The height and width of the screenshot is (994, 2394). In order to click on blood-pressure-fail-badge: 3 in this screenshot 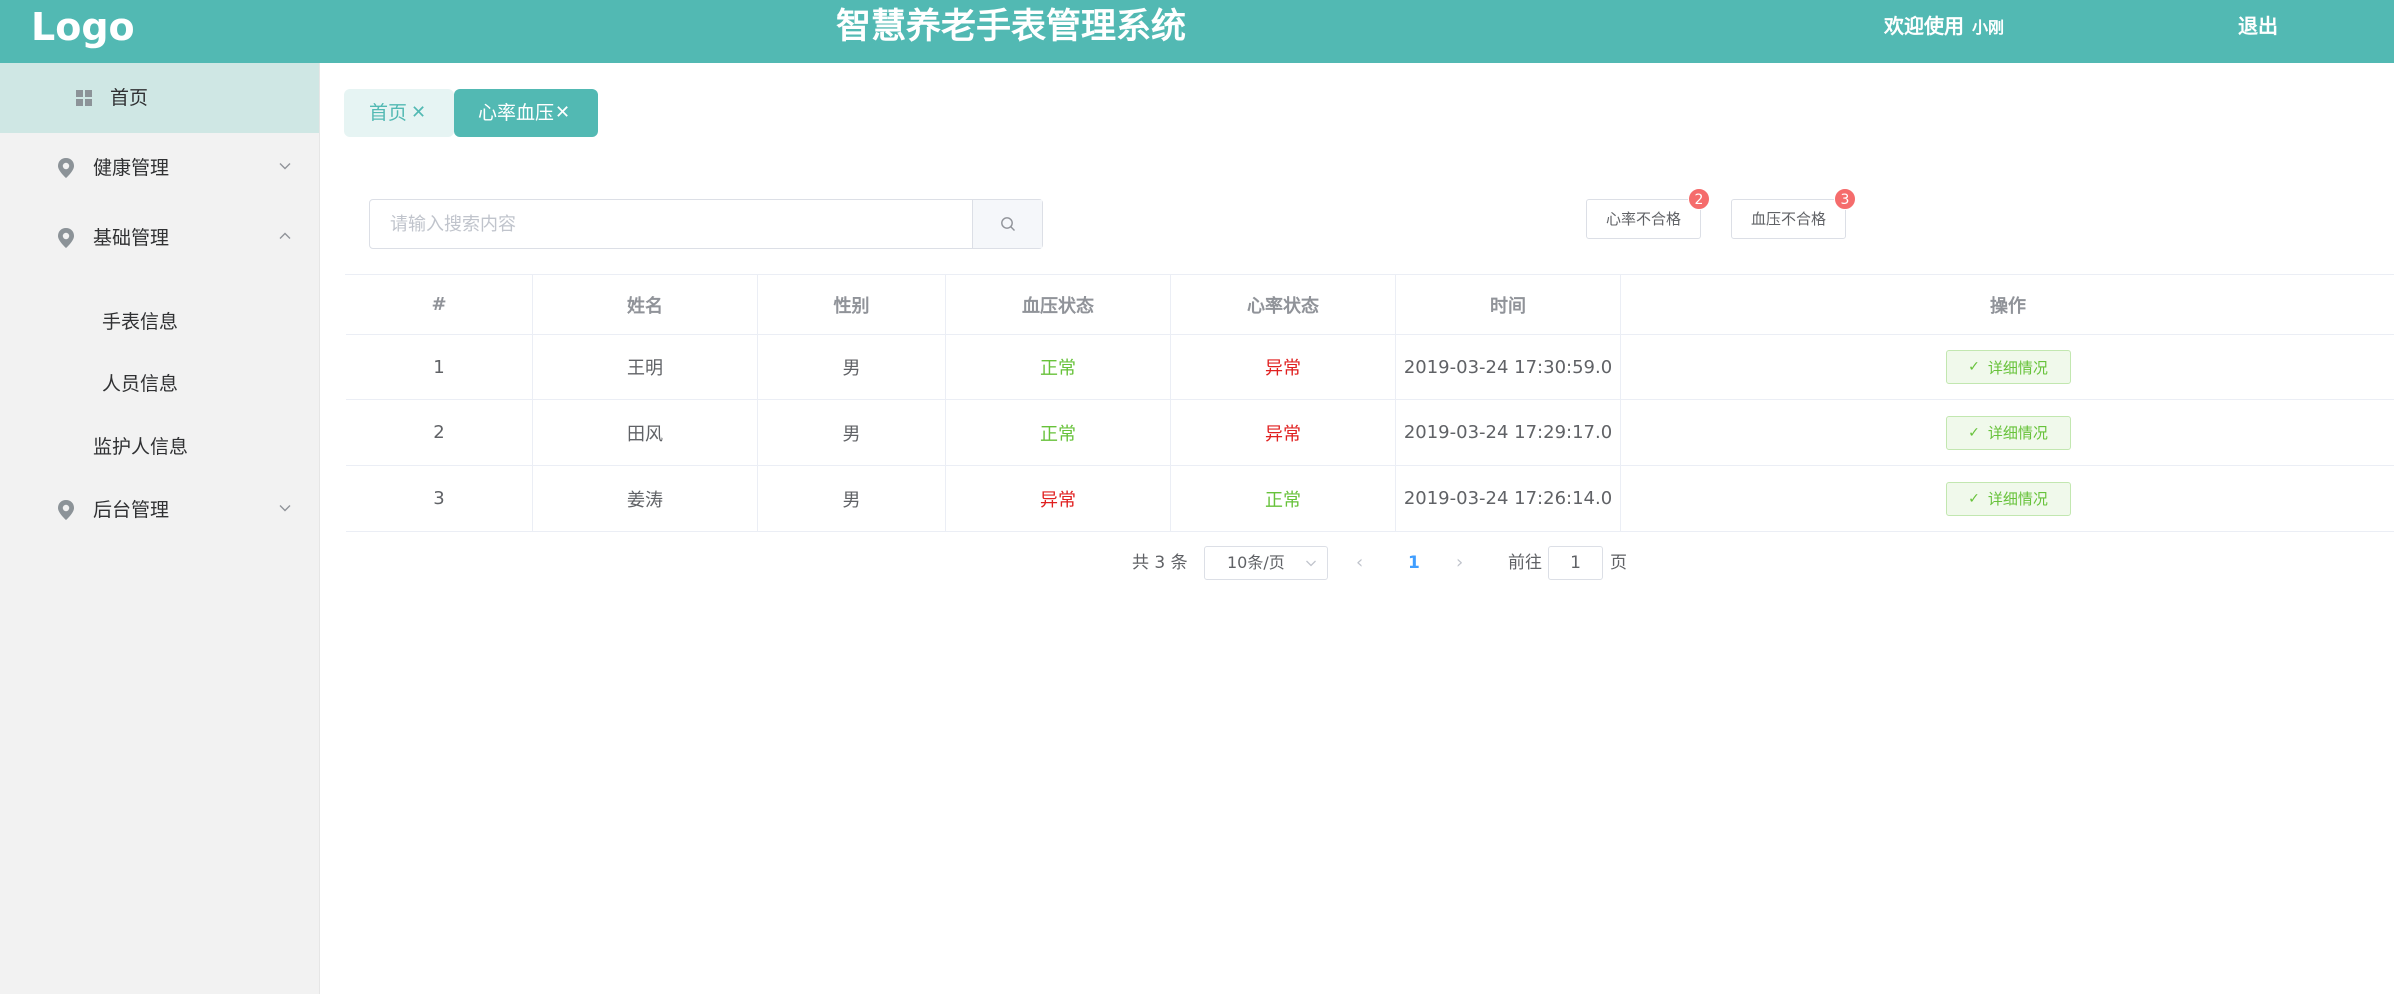, I will do `click(1845, 199)`.